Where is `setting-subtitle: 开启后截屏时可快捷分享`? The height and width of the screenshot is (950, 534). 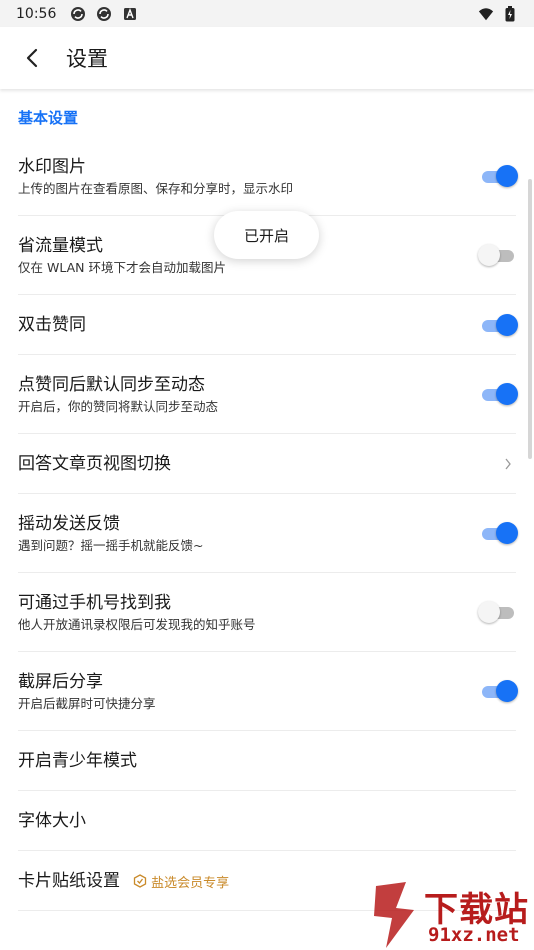 setting-subtitle: 开启后截屏时可快捷分享 is located at coordinates (87, 703).